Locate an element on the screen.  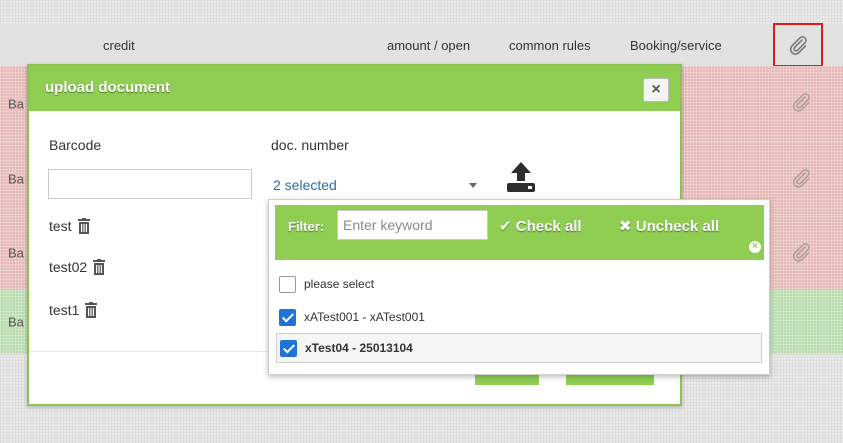
close-circle-icon: × is located at coordinates (755, 247).